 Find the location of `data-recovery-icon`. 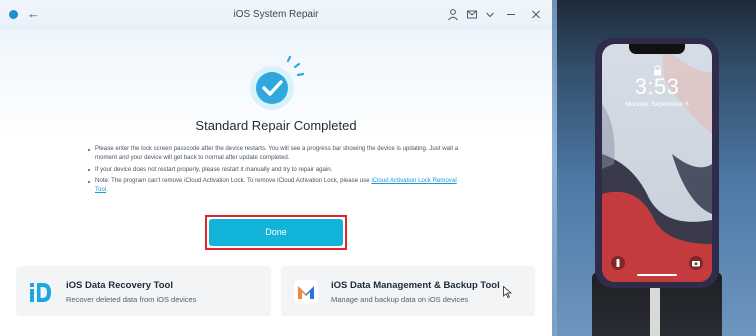

data-recovery-icon is located at coordinates (40, 292).